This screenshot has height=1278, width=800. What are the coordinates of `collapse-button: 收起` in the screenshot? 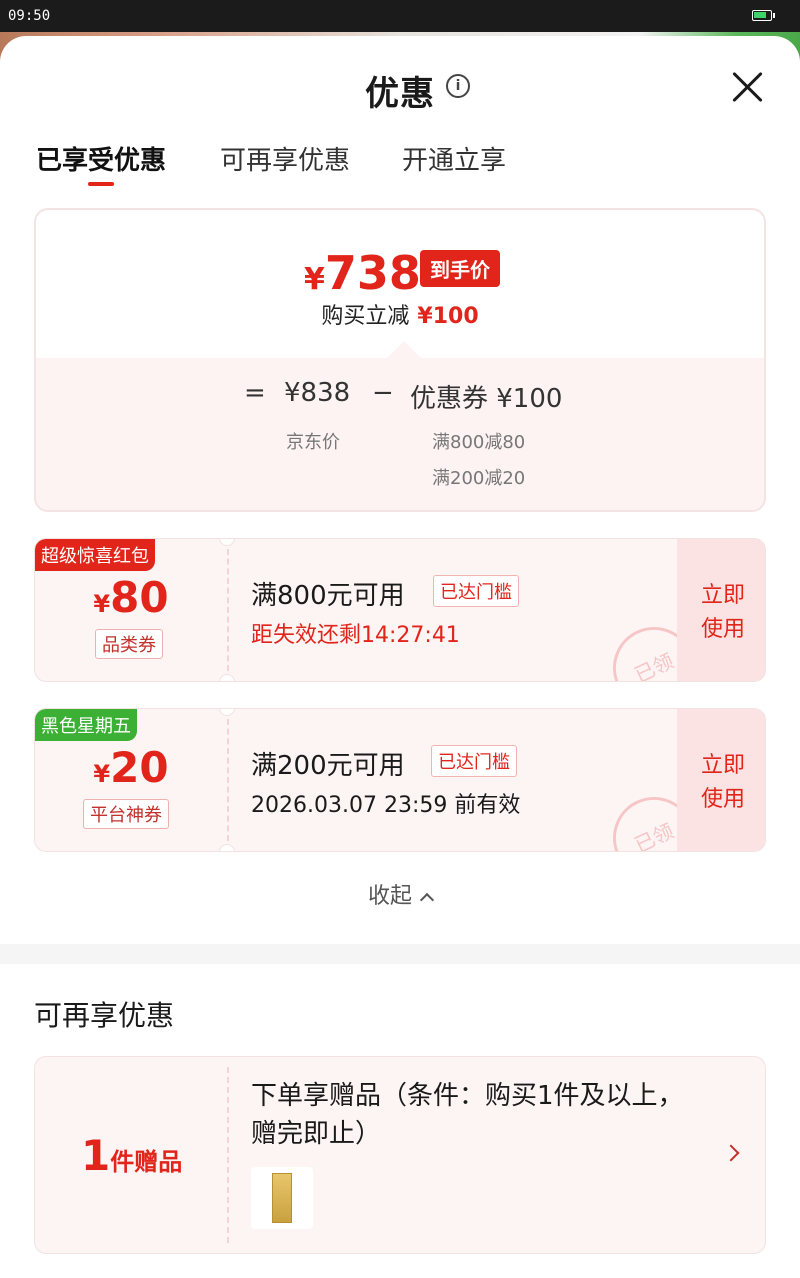 It's located at (400, 894).